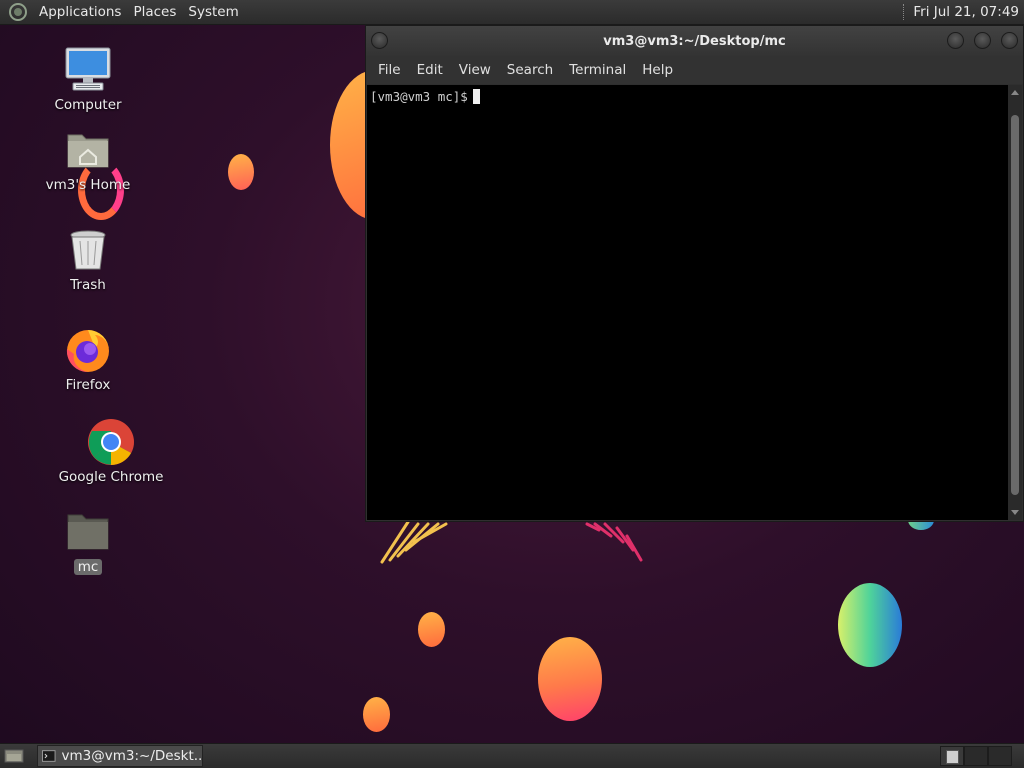  Describe the element at coordinates (1015, 512) in the screenshot. I see `scroll-down-icon` at that location.